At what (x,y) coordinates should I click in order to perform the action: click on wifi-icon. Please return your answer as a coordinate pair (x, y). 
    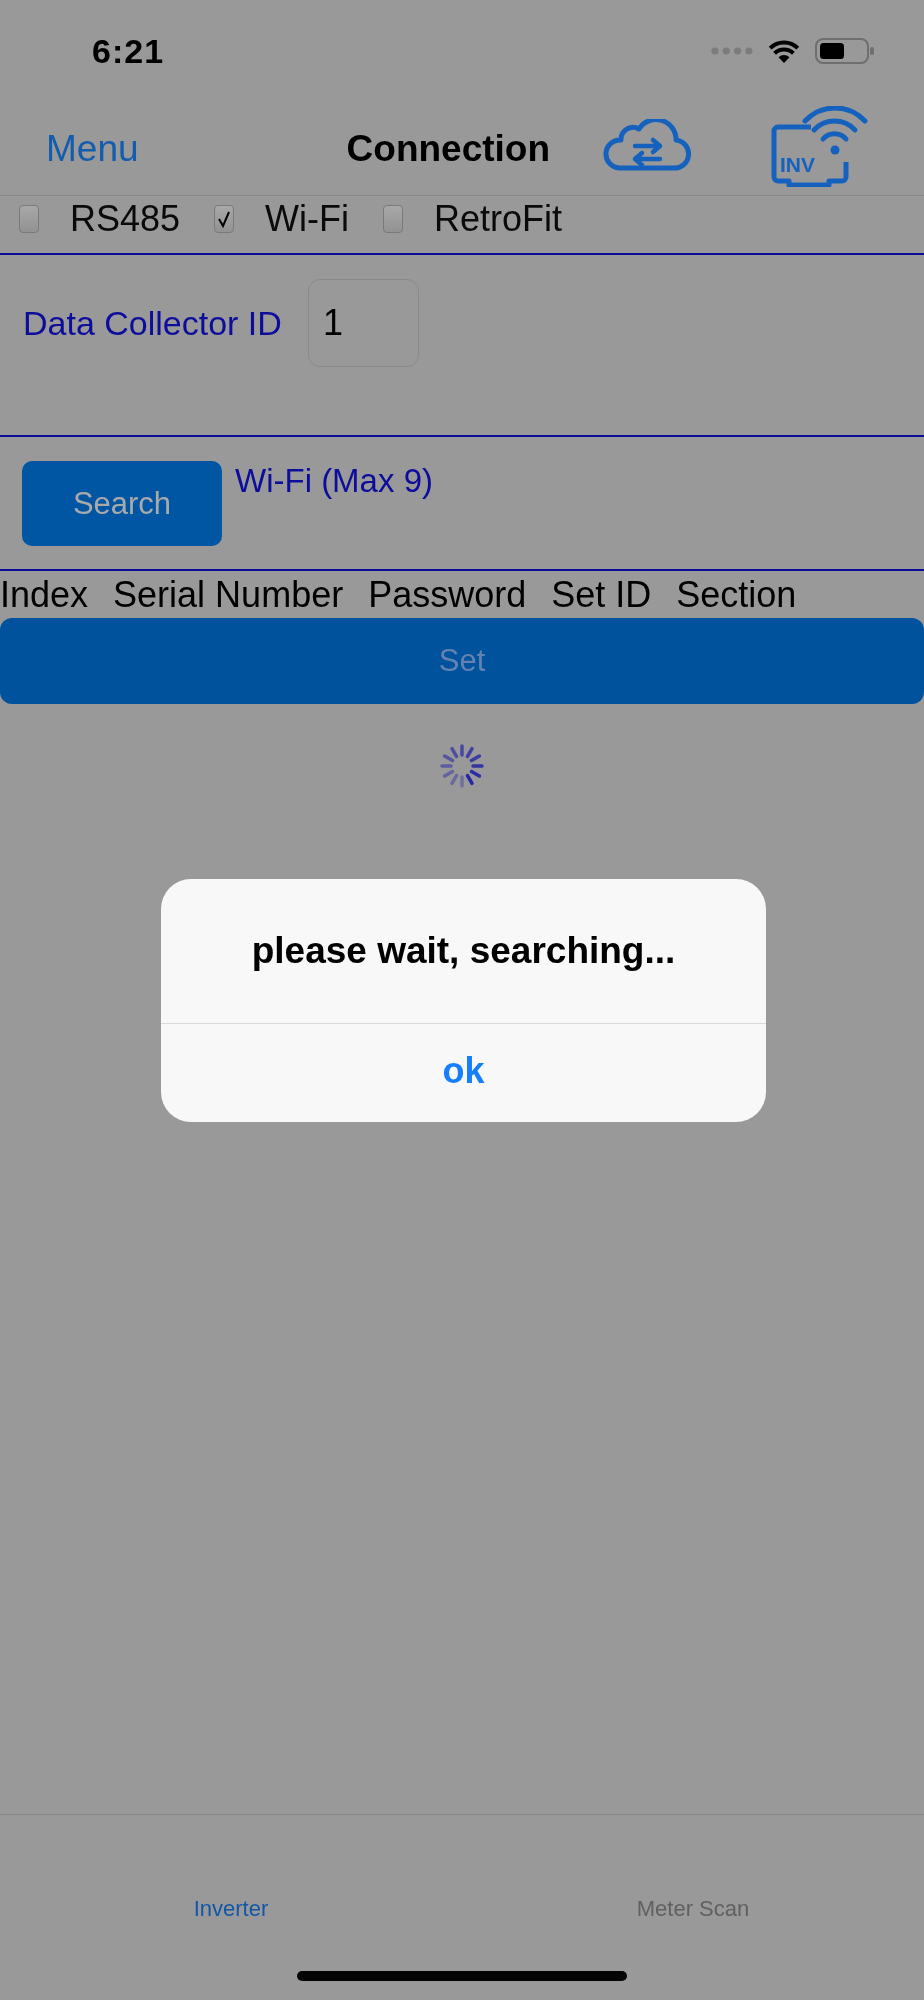
    Looking at the image, I should click on (784, 51).